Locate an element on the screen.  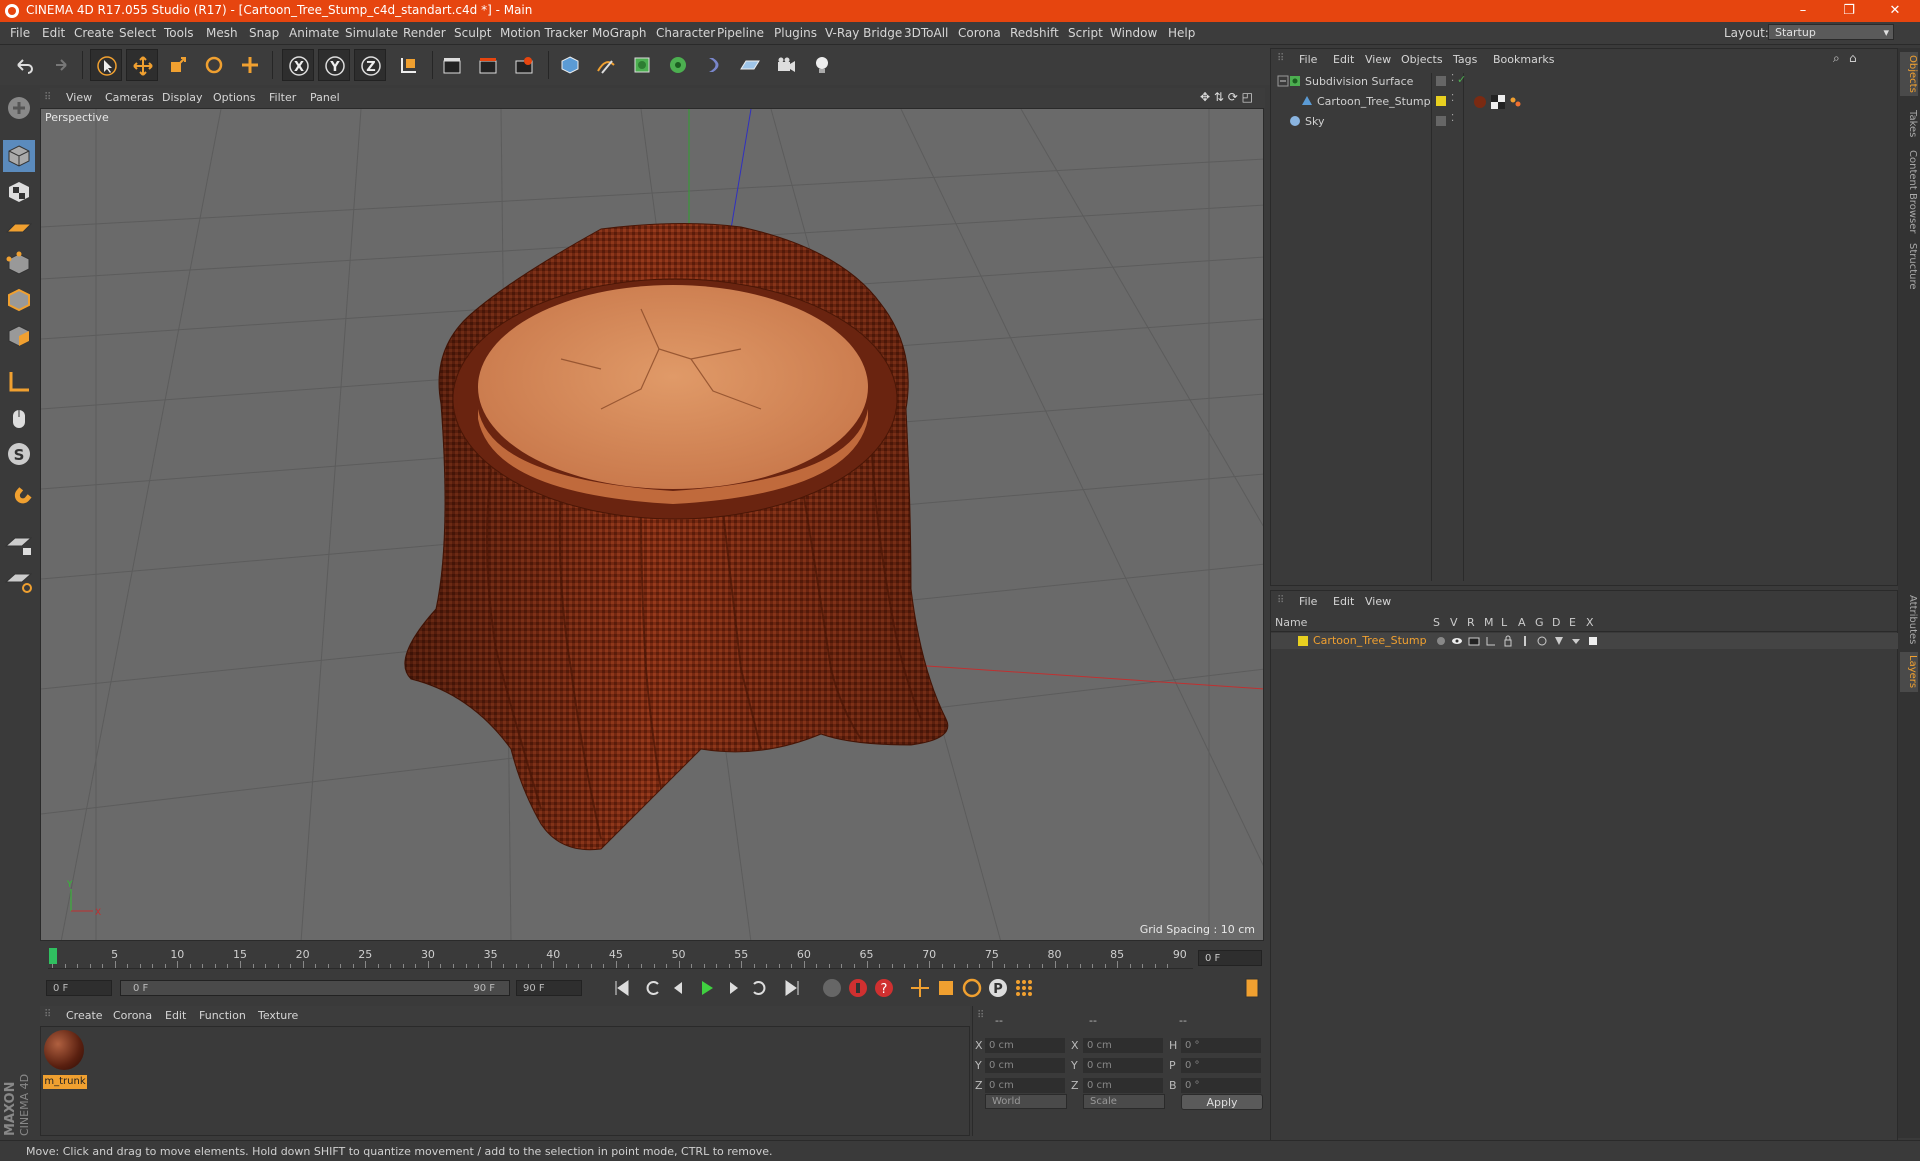
object-menu-view: View is located at coordinates (1378, 59).